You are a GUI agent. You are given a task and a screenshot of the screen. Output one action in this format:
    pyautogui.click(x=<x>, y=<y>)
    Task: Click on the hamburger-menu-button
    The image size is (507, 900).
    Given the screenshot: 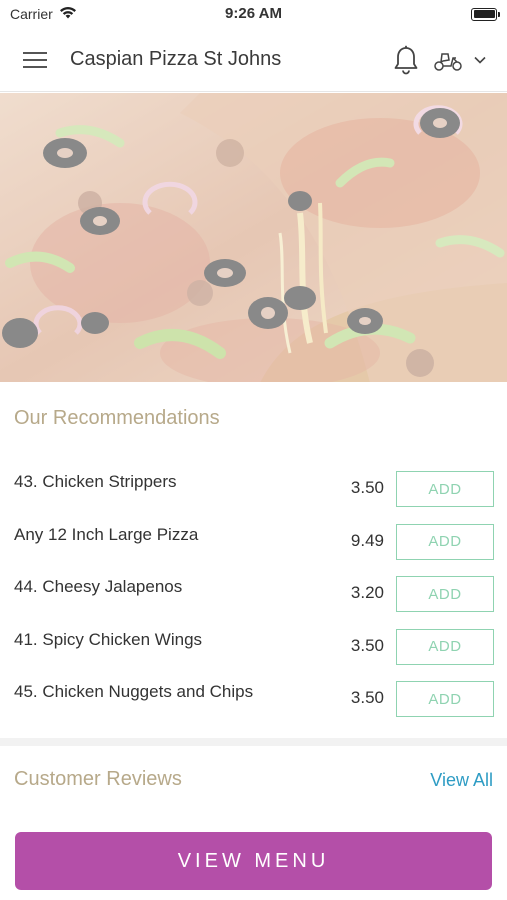 What is the action you would take?
    pyautogui.click(x=35, y=60)
    